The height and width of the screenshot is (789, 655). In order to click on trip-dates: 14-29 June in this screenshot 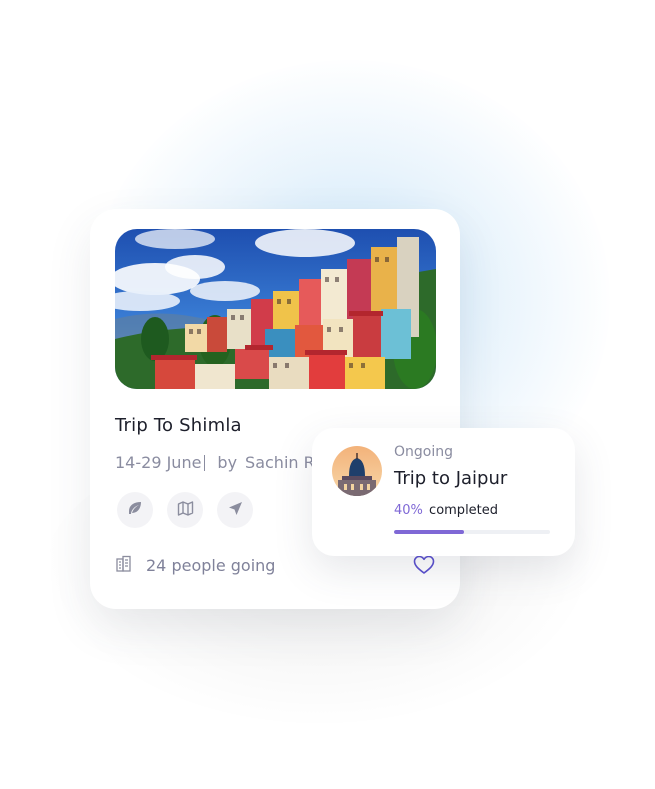, I will do `click(158, 462)`.